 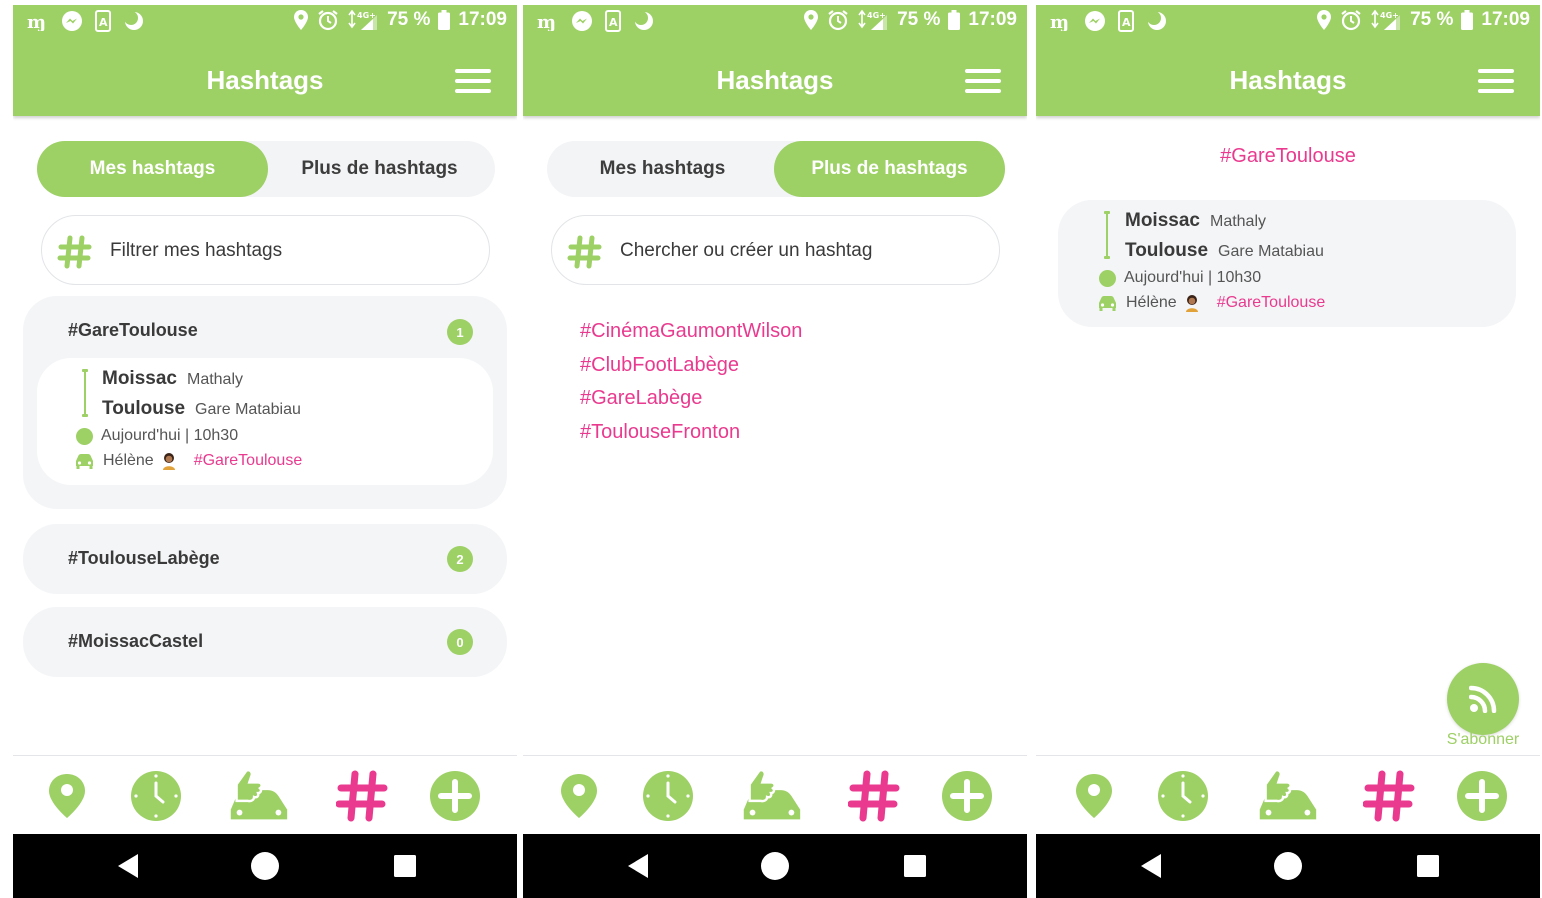 I want to click on hashtag-suggestion: #GareLabège, so click(x=691, y=401).